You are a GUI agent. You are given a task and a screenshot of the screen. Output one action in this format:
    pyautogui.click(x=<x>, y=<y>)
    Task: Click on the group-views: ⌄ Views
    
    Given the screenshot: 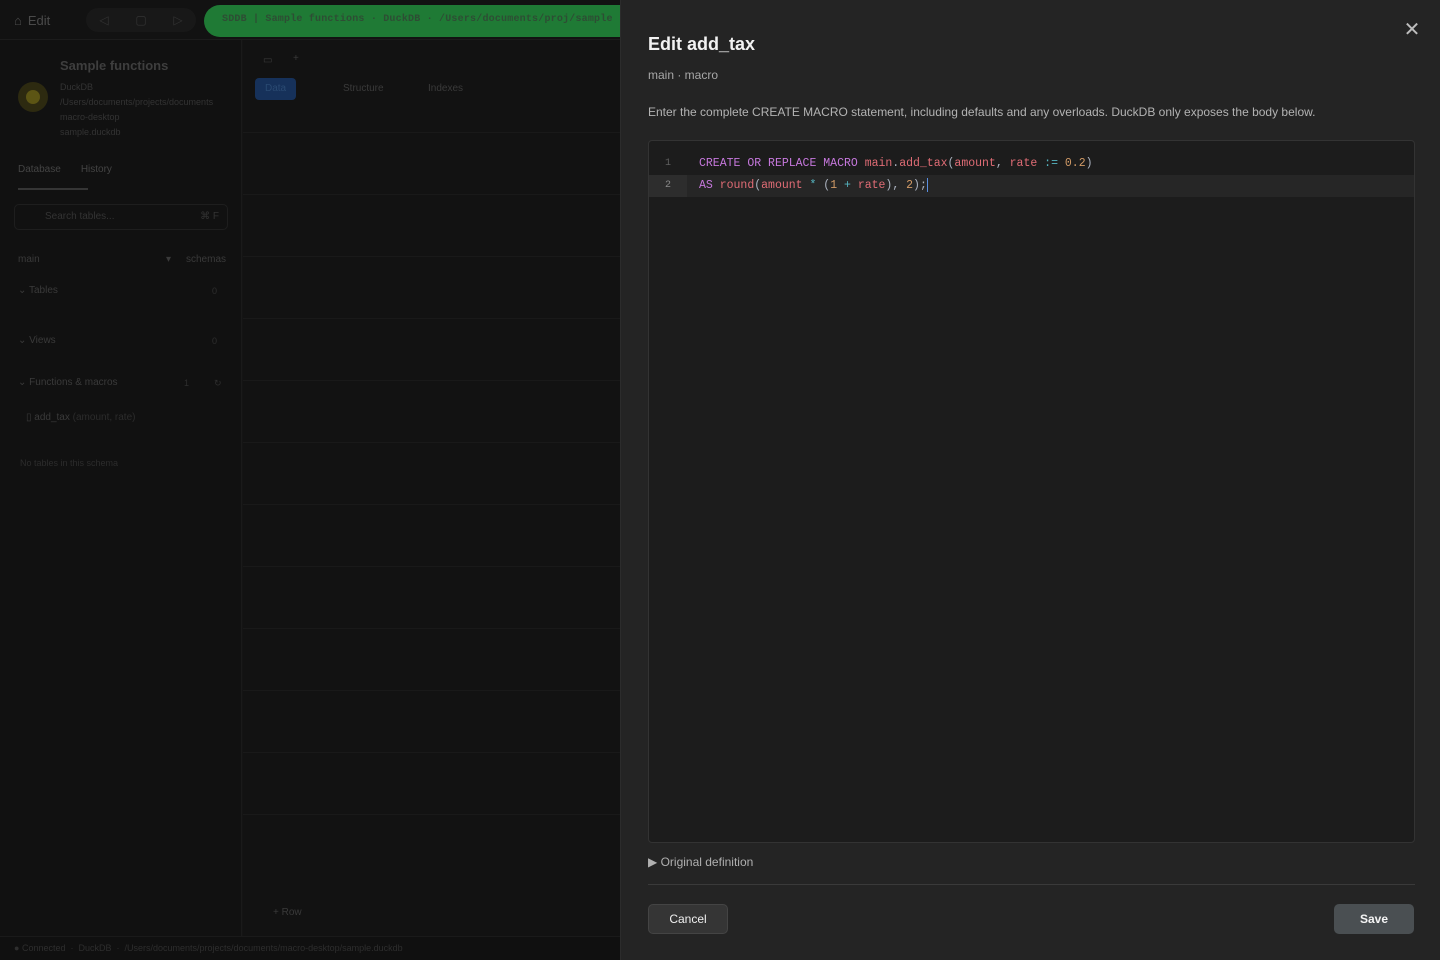 What is the action you would take?
    pyautogui.click(x=37, y=340)
    